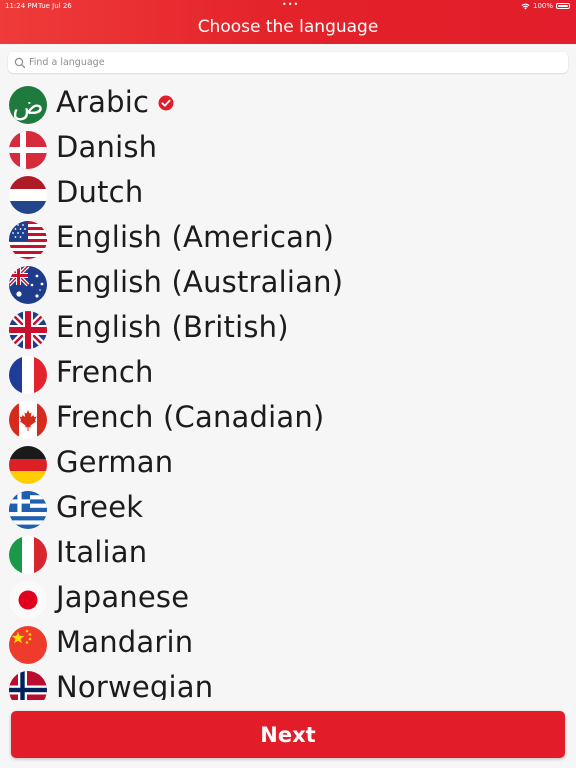 The height and width of the screenshot is (768, 576). I want to click on language-row-french-canadian: French (Canadian), so click(288, 419).